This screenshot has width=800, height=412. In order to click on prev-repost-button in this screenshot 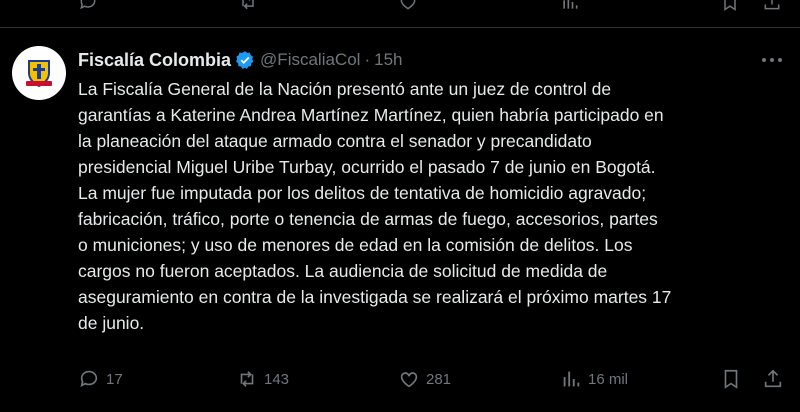, I will do `click(248, 6)`.